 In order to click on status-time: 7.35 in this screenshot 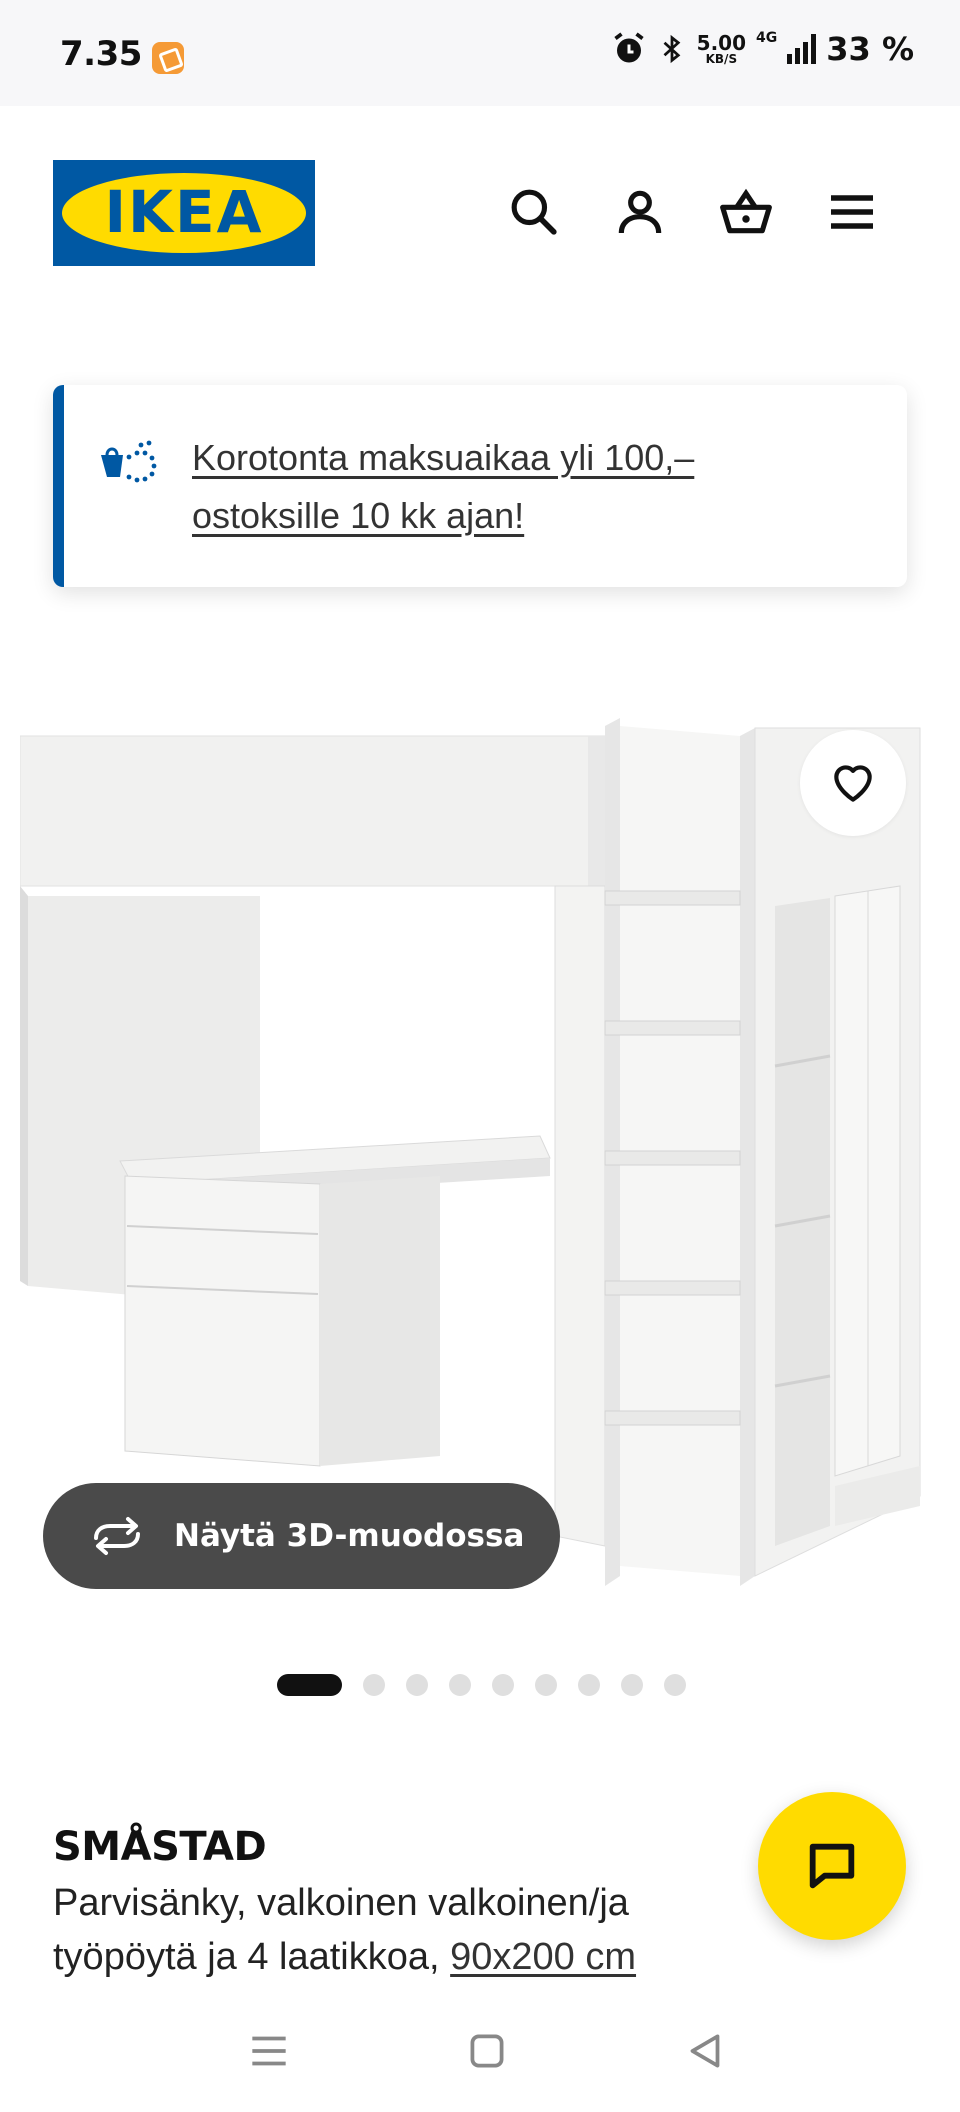, I will do `click(101, 54)`.